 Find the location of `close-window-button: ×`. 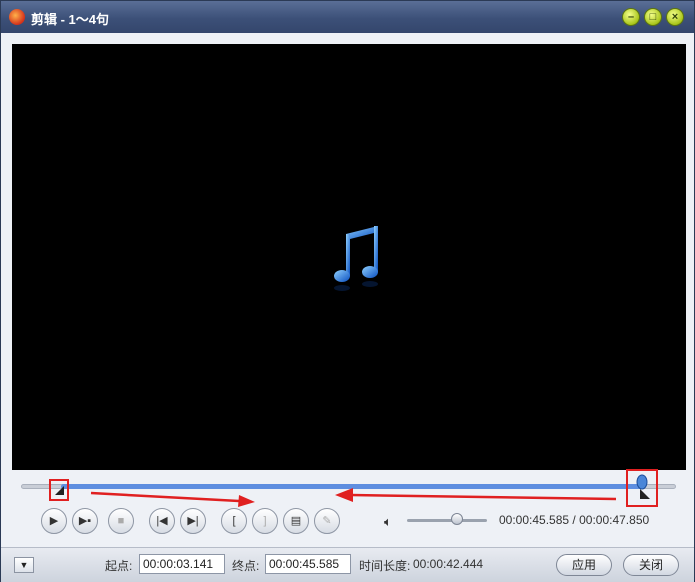

close-window-button: × is located at coordinates (675, 17).